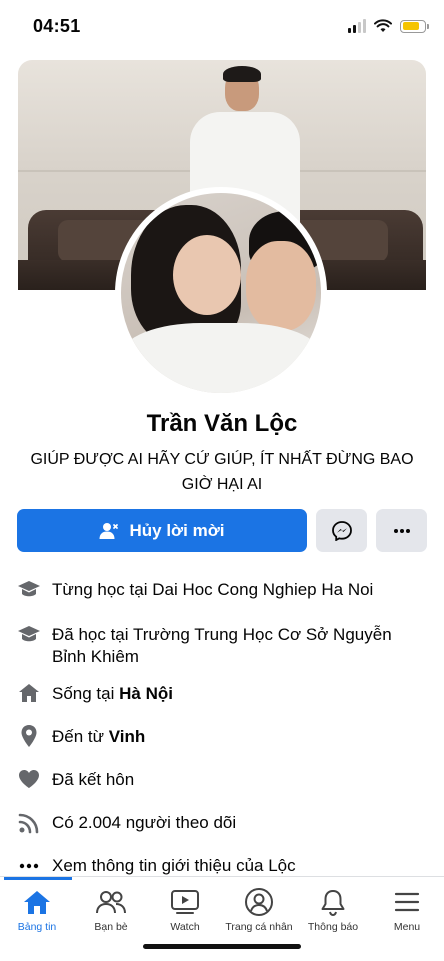 The height and width of the screenshot is (961, 444). I want to click on active-tab-indicator, so click(38, 878).